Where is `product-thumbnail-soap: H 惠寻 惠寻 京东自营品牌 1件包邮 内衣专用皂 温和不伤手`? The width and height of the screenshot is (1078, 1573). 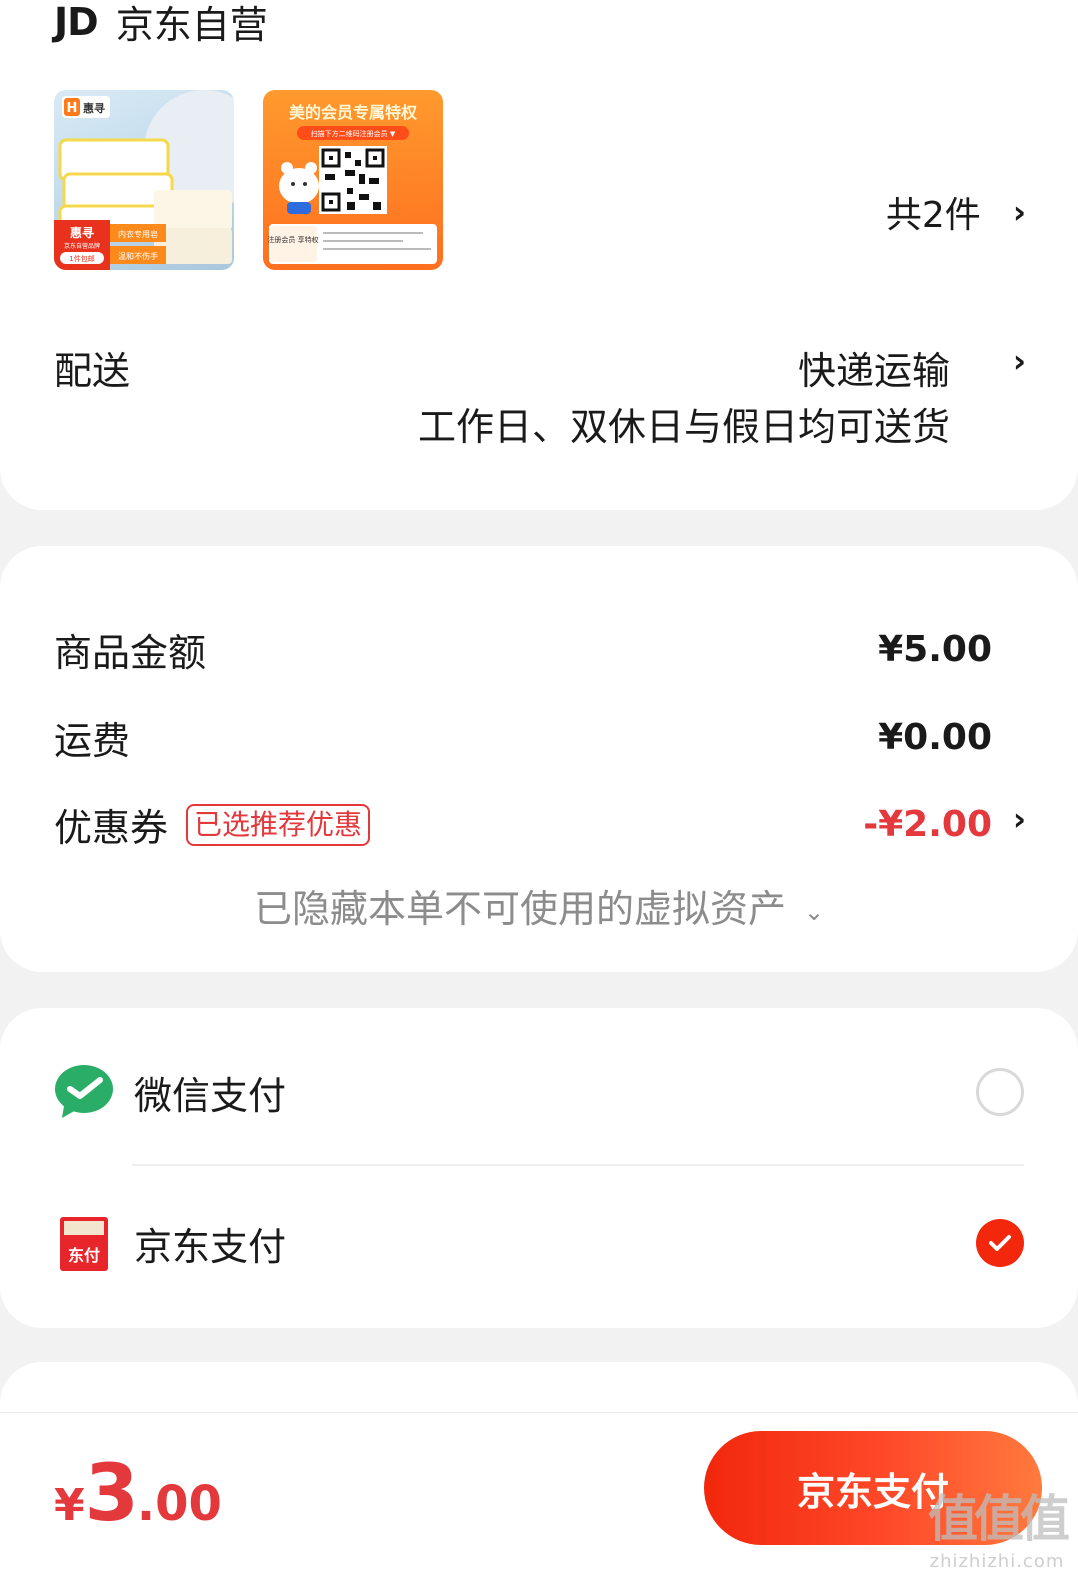 product-thumbnail-soap: H 惠寻 惠寻 京东自营品牌 1件包邮 内衣专用皂 温和不伤手 is located at coordinates (144, 180).